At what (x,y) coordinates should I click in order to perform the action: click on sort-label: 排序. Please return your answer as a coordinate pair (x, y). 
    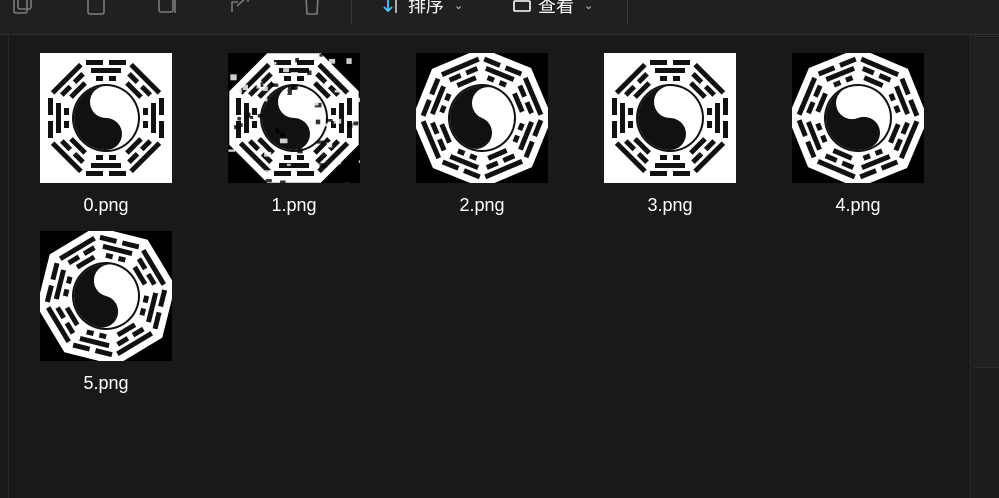
    Looking at the image, I should click on (426, 9).